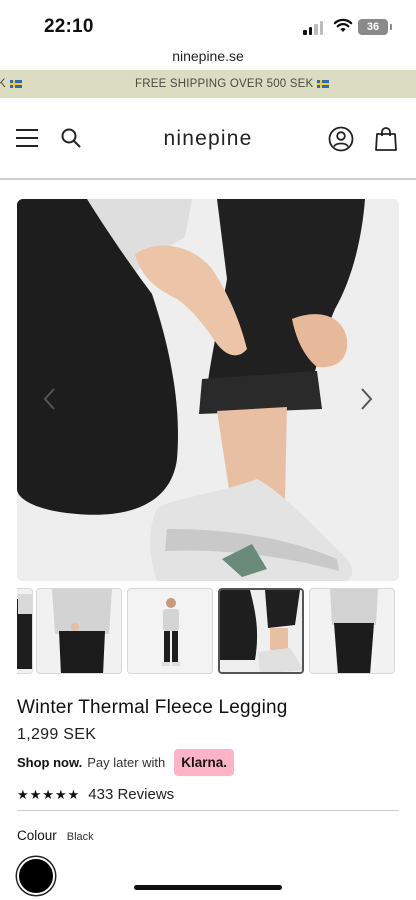 Image resolution: width=416 pixels, height=900 pixels. I want to click on klarna-row: Shop now. Pay later with Klarna., so click(126, 762).